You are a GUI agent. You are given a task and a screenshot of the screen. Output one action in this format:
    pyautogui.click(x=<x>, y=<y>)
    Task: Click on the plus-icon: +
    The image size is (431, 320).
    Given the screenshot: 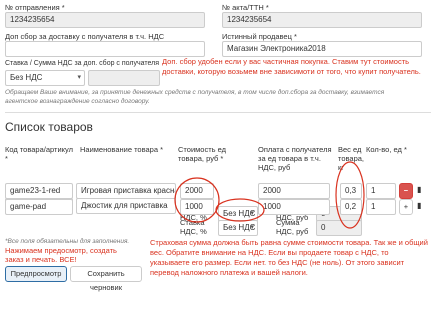 What is the action you would take?
    pyautogui.click(x=406, y=206)
    